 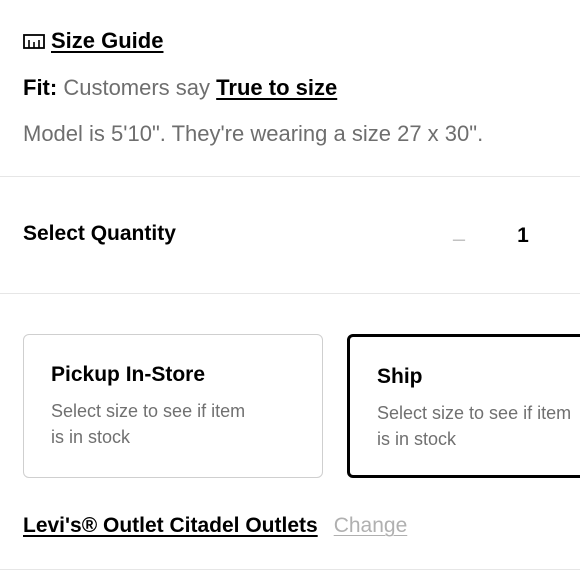 I want to click on ruler-icon, so click(x=34, y=41).